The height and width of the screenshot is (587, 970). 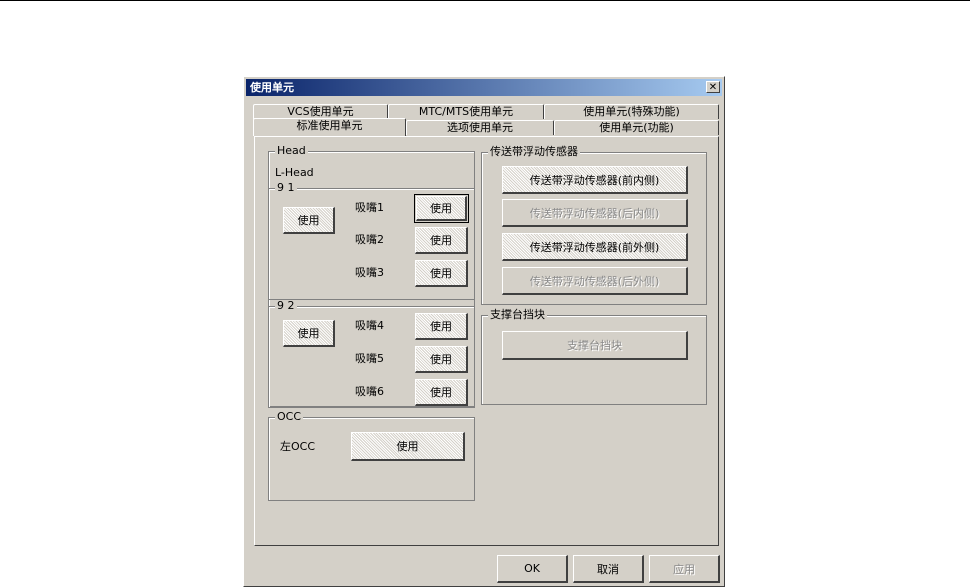 I want to click on nozzle-5-use-button: 使用, so click(x=441, y=359).